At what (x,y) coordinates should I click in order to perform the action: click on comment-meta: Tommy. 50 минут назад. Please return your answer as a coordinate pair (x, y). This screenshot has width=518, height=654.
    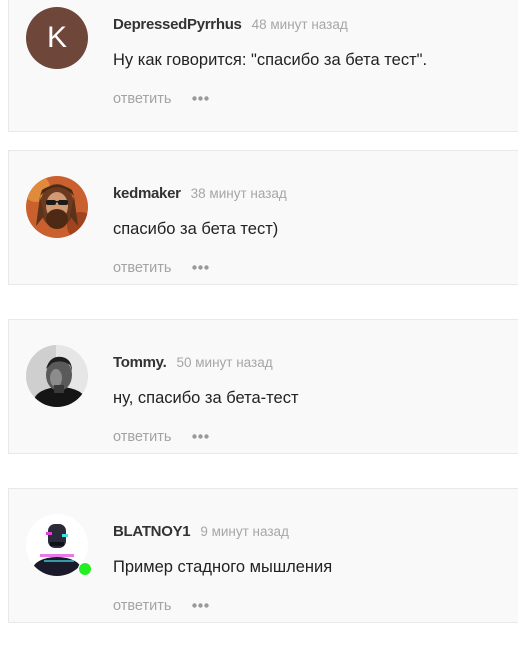
    Looking at the image, I should click on (193, 363).